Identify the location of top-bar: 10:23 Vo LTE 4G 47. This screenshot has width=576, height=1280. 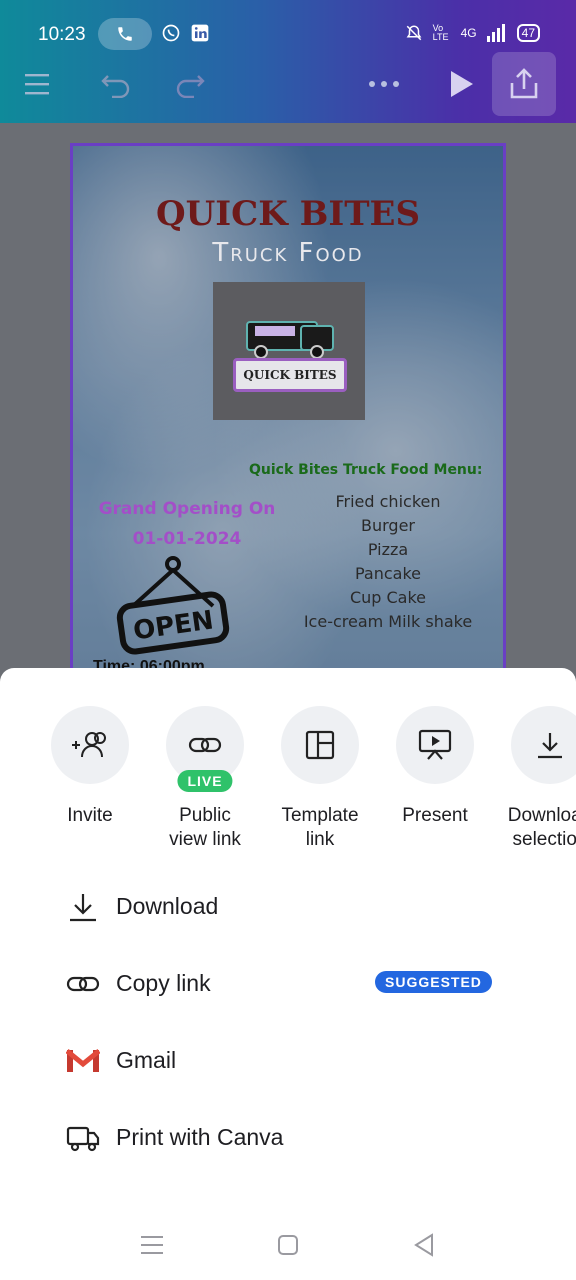
(288, 61).